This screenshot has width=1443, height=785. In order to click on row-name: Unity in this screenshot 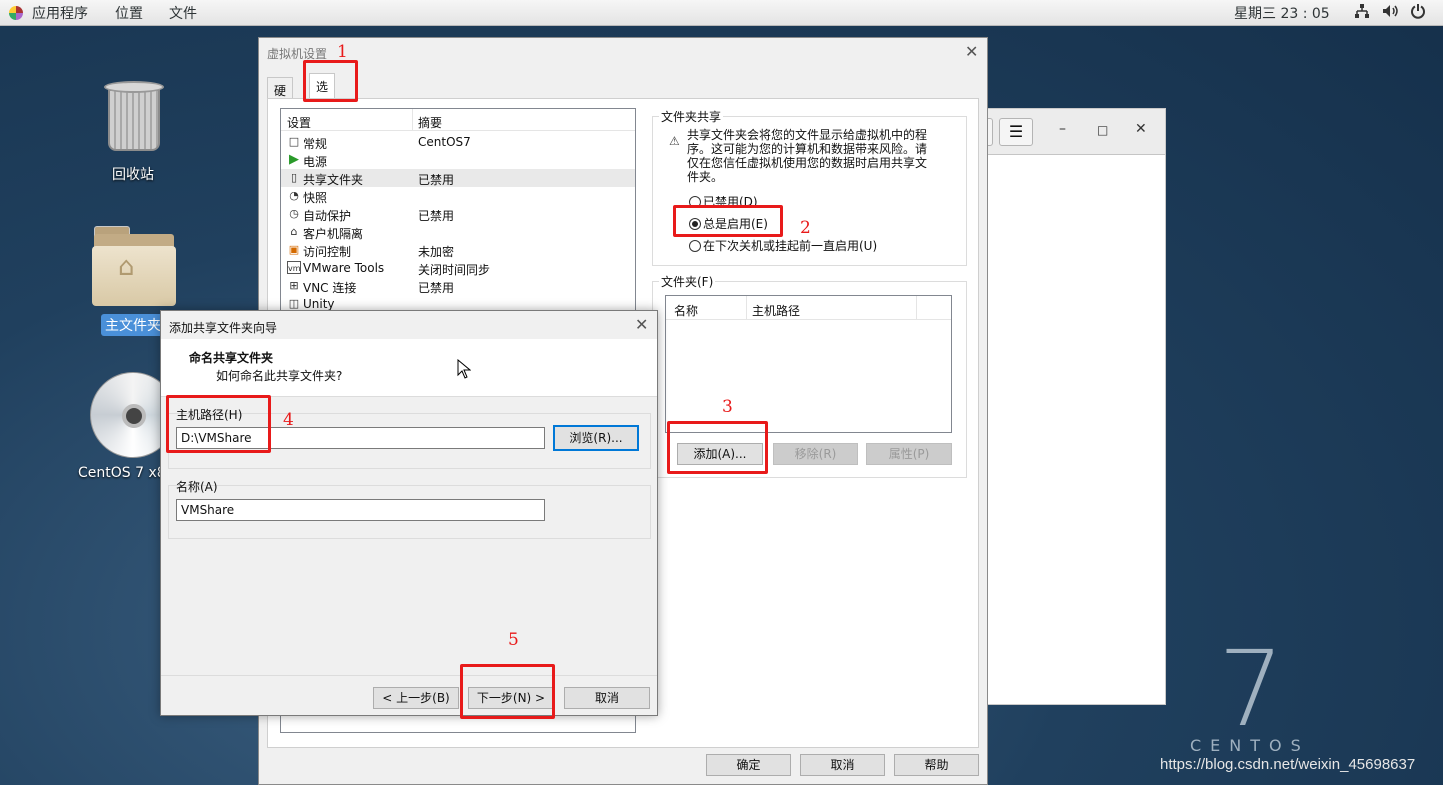, I will do `click(319, 304)`.